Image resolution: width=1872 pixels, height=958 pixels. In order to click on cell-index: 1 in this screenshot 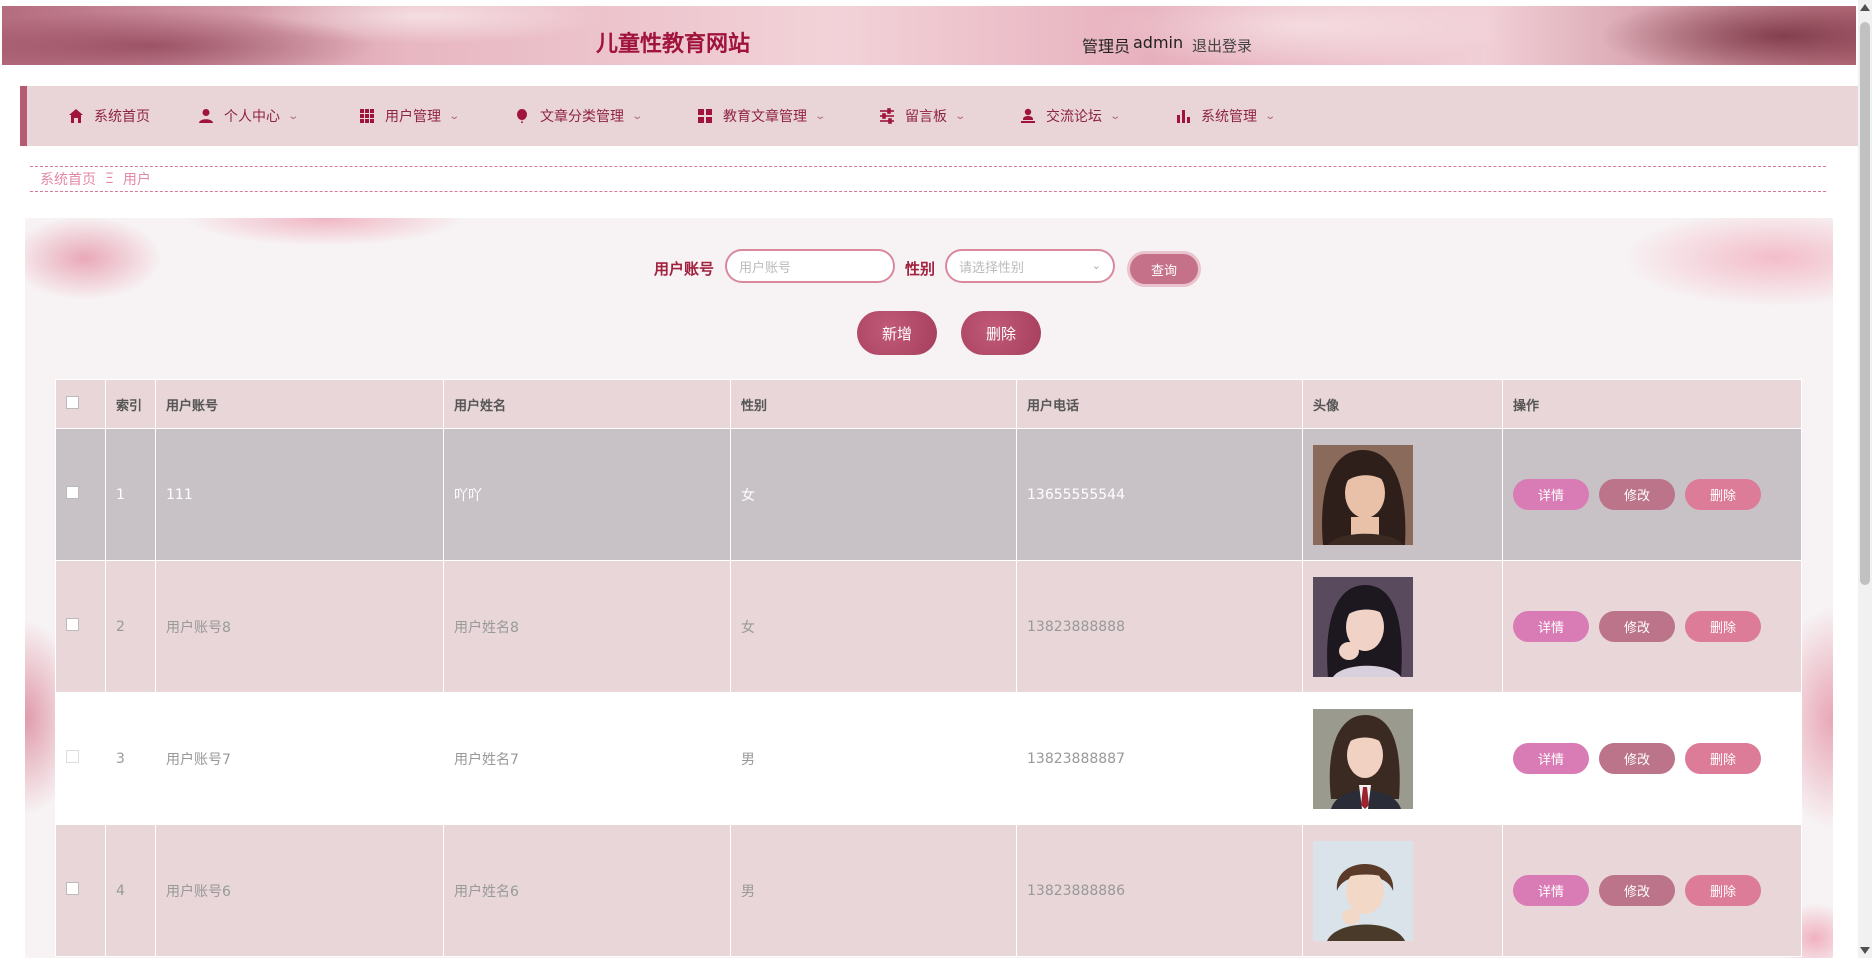, I will do `click(130, 494)`.